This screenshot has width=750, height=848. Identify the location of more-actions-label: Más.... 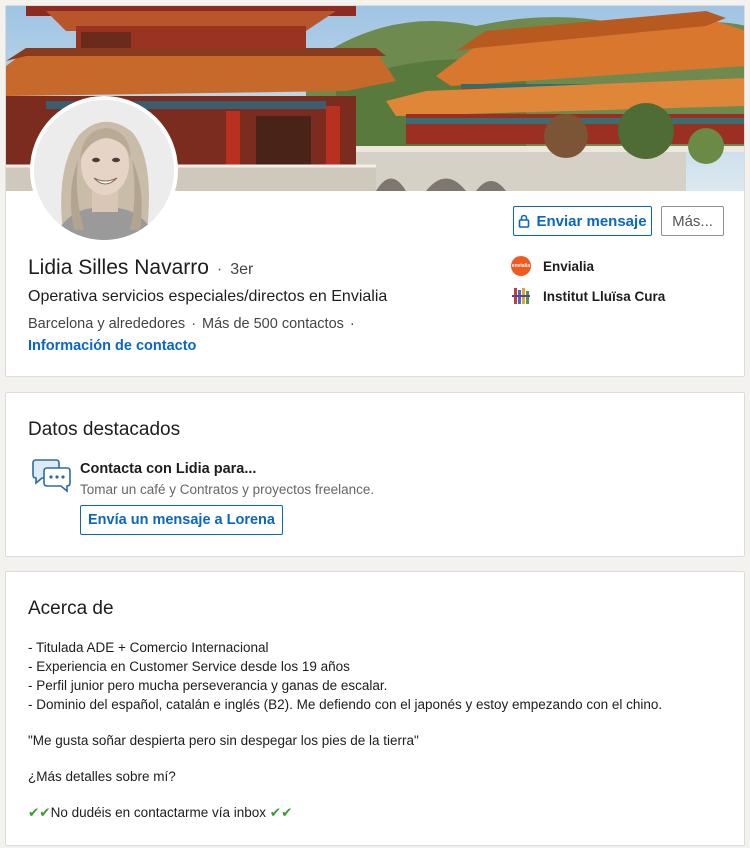
(692, 221).